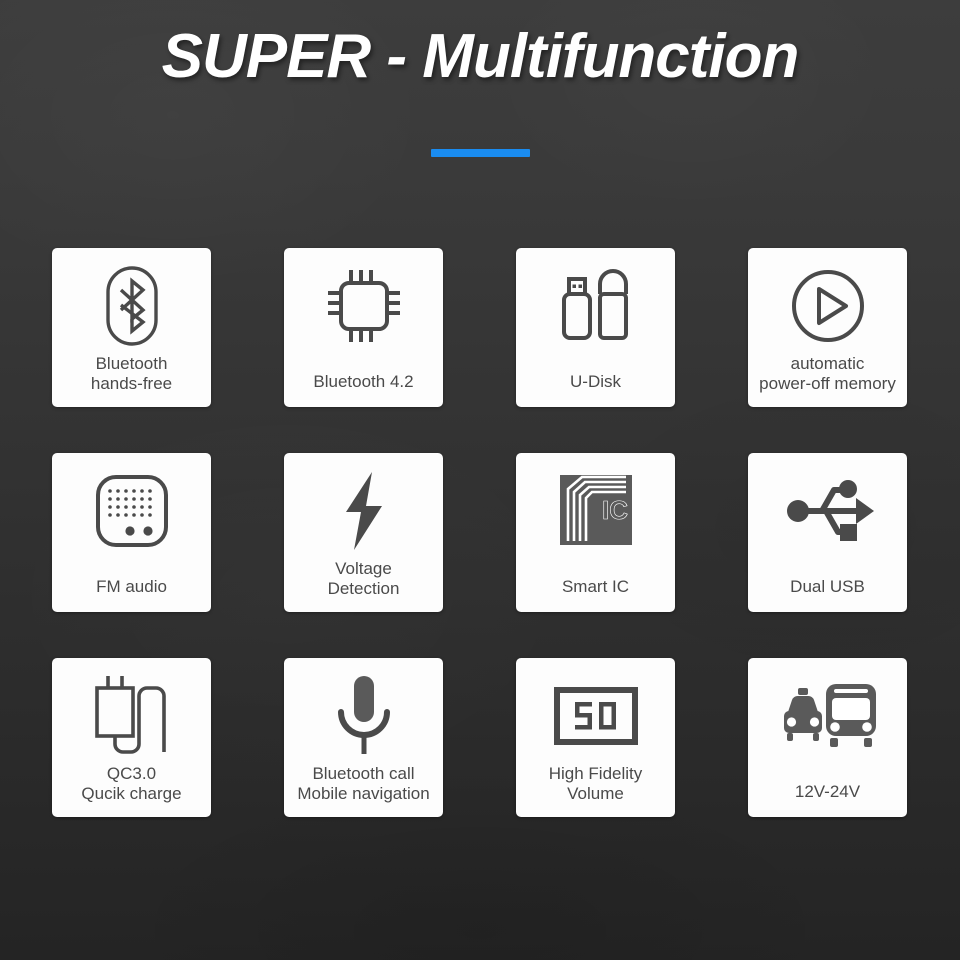 This screenshot has width=960, height=960. I want to click on lightning-bolt-icon, so click(363, 511).